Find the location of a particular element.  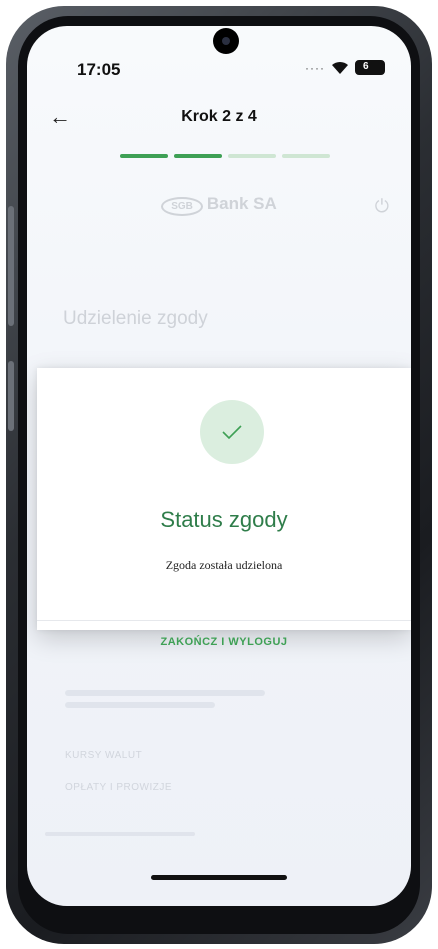

battery-icon: 6 is located at coordinates (370, 67).